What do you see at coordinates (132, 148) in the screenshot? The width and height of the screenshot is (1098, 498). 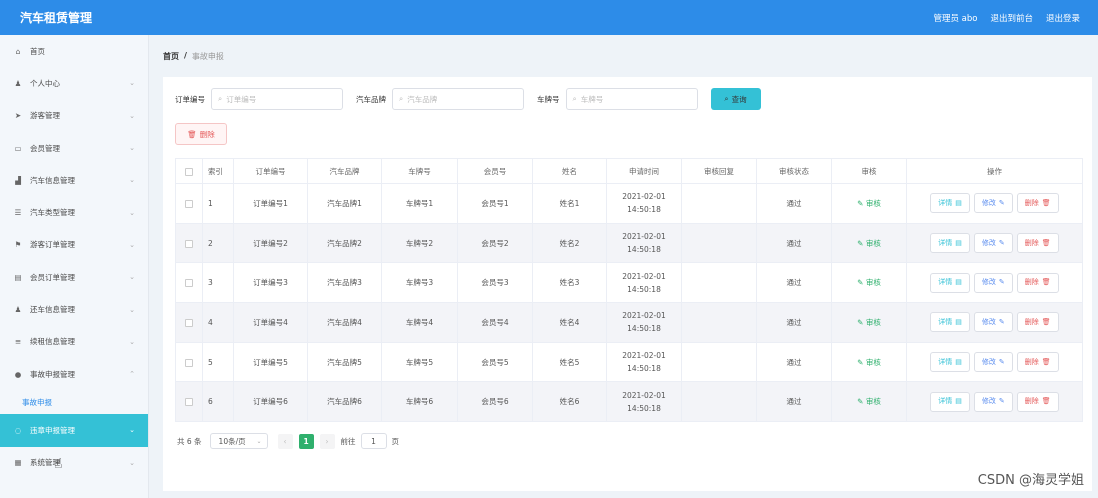 I see `chevron-icon: ⌄` at bounding box center [132, 148].